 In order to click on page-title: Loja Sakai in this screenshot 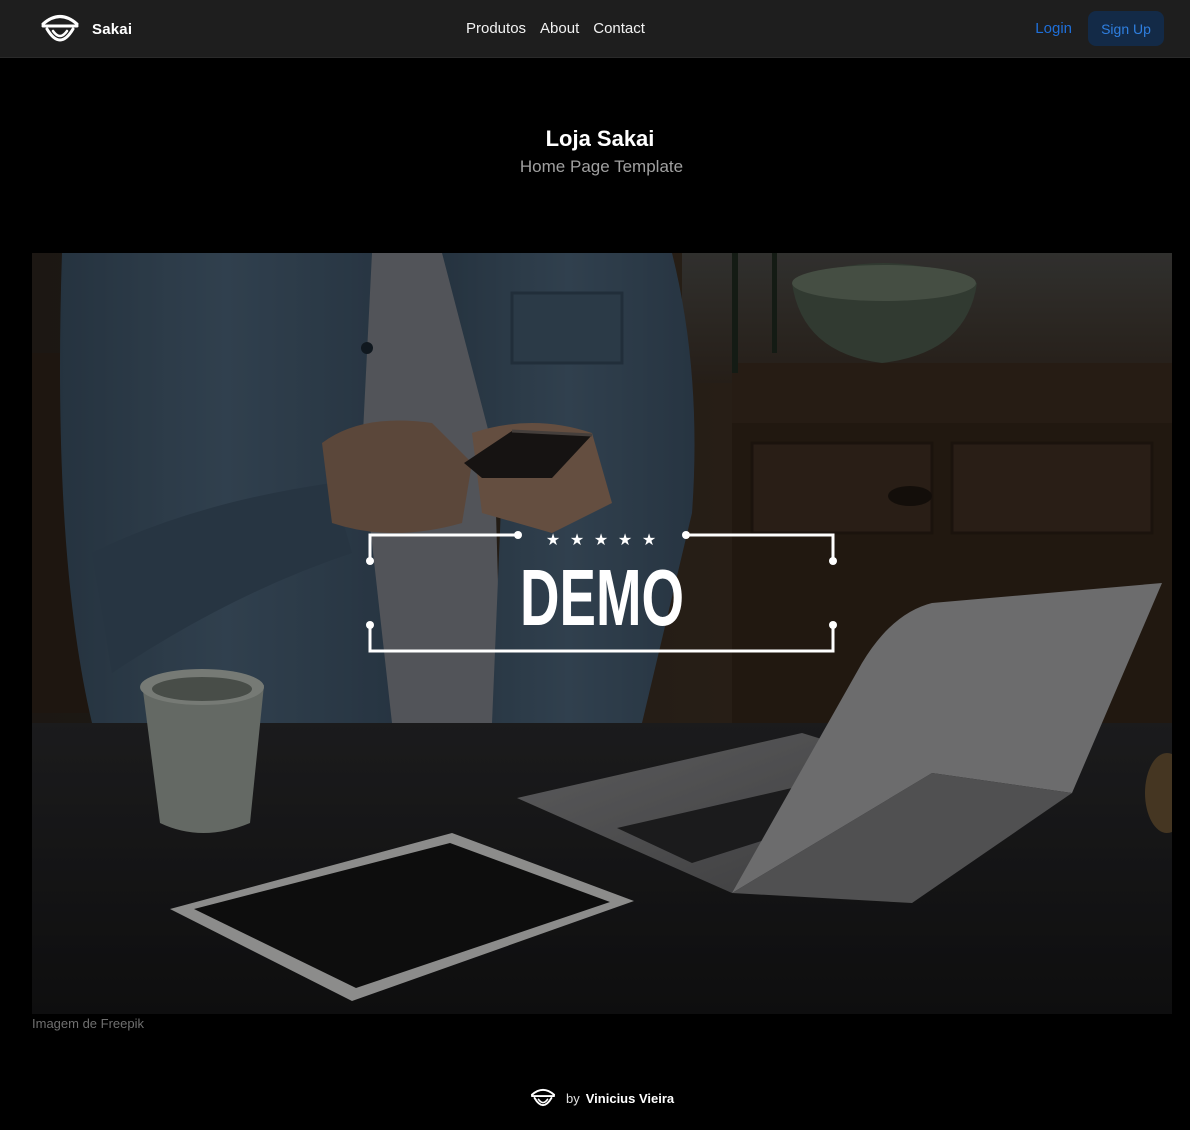, I will do `click(600, 138)`.